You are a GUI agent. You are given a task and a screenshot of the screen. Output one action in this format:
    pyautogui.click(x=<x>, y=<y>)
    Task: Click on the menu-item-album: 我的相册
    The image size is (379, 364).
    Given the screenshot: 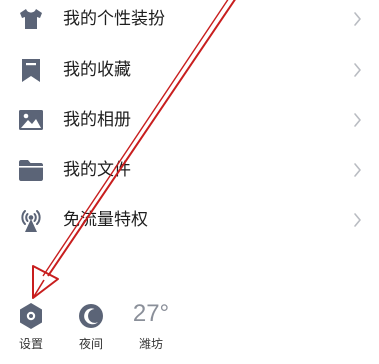 What is the action you would take?
    pyautogui.click(x=189, y=120)
    